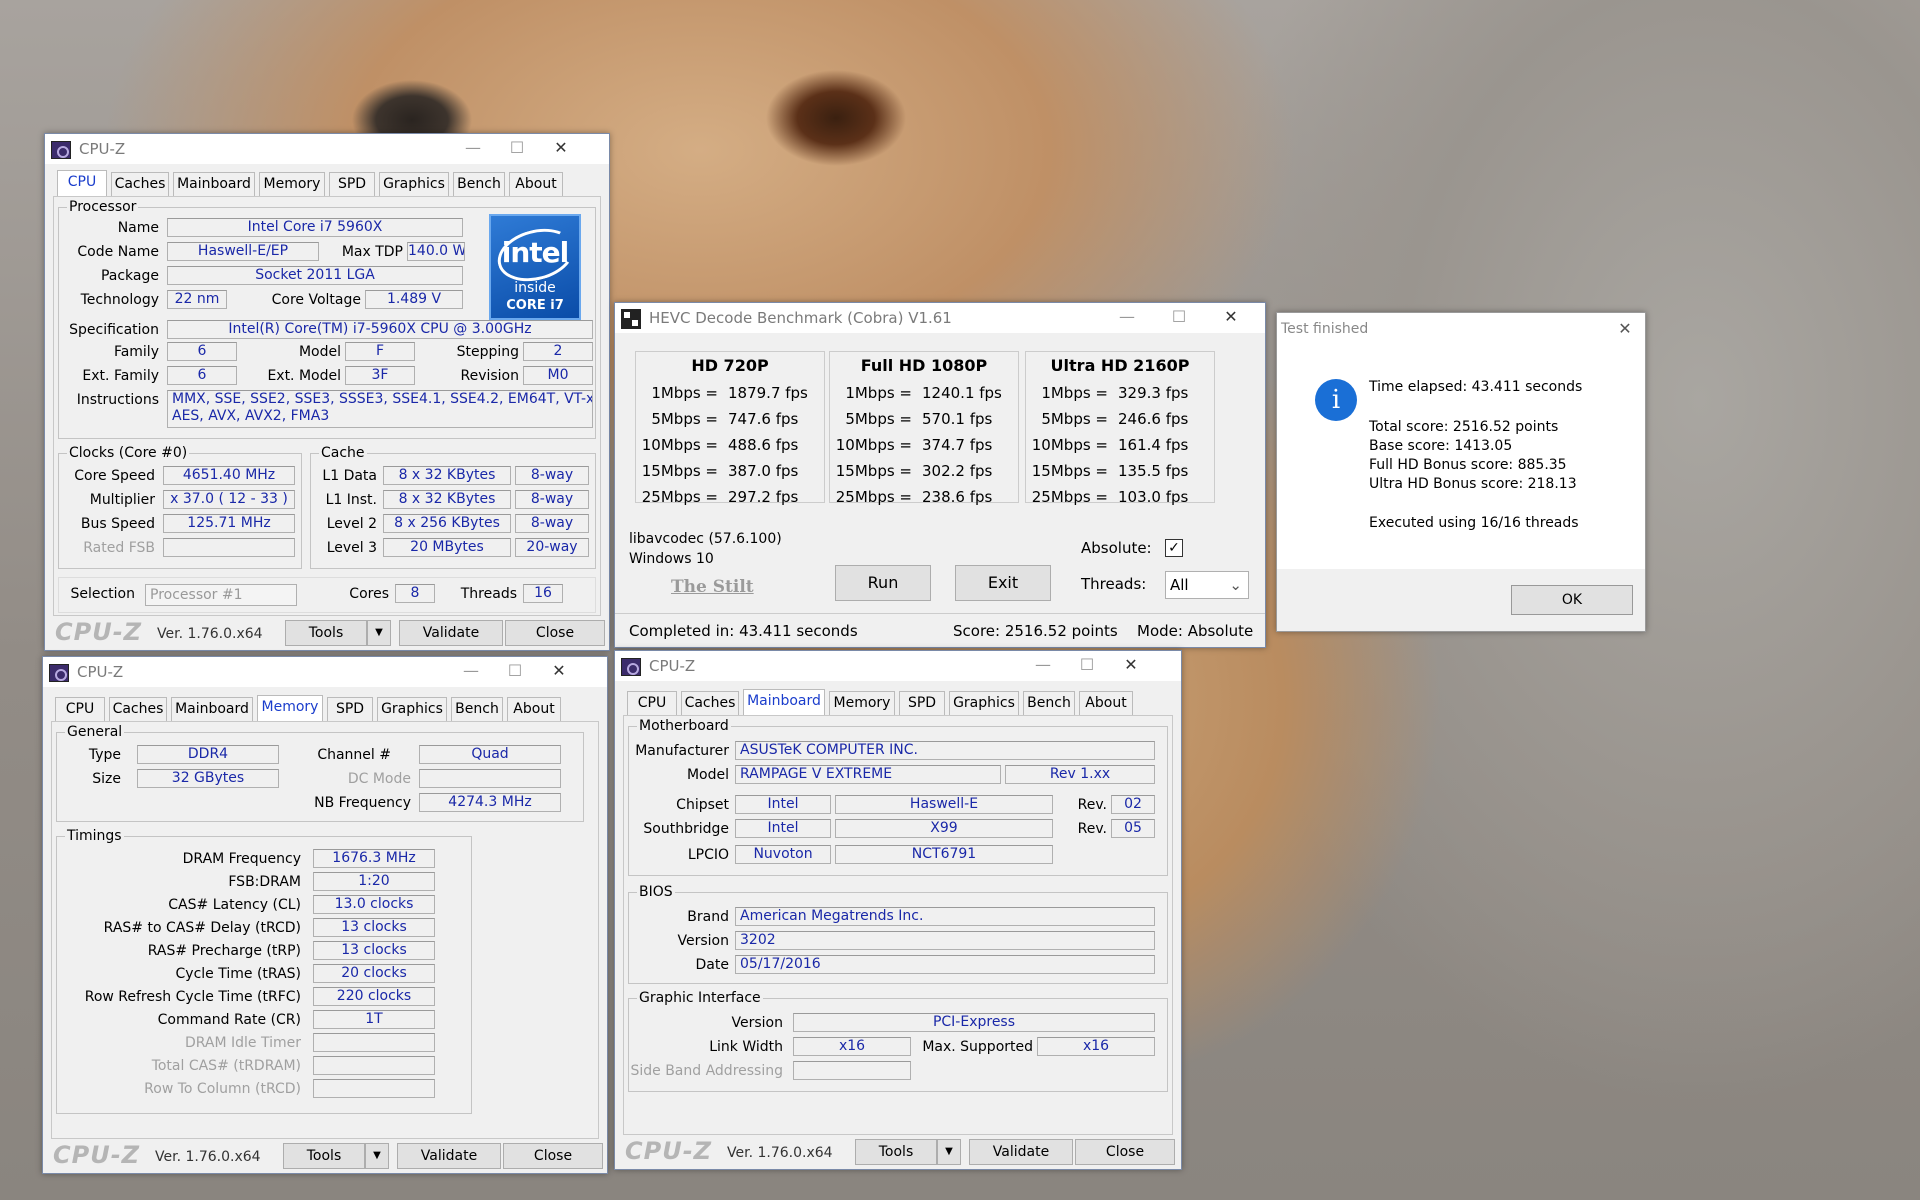 This screenshot has height=1200, width=1920. Describe the element at coordinates (868, 774) in the screenshot. I see `model-value: RAMPAGE V EXTREME` at that location.